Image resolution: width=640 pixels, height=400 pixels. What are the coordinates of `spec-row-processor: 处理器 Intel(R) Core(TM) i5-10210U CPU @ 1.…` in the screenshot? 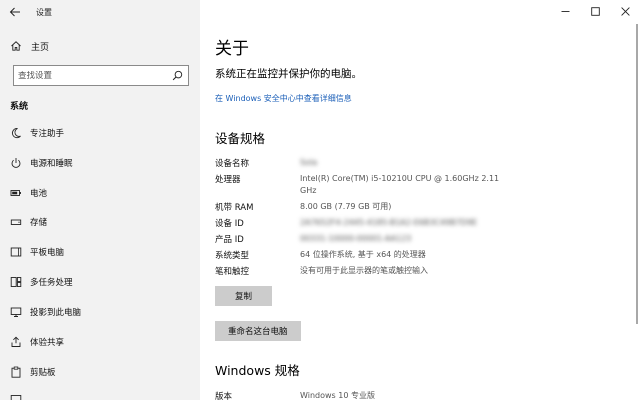 It's located at (362, 185).